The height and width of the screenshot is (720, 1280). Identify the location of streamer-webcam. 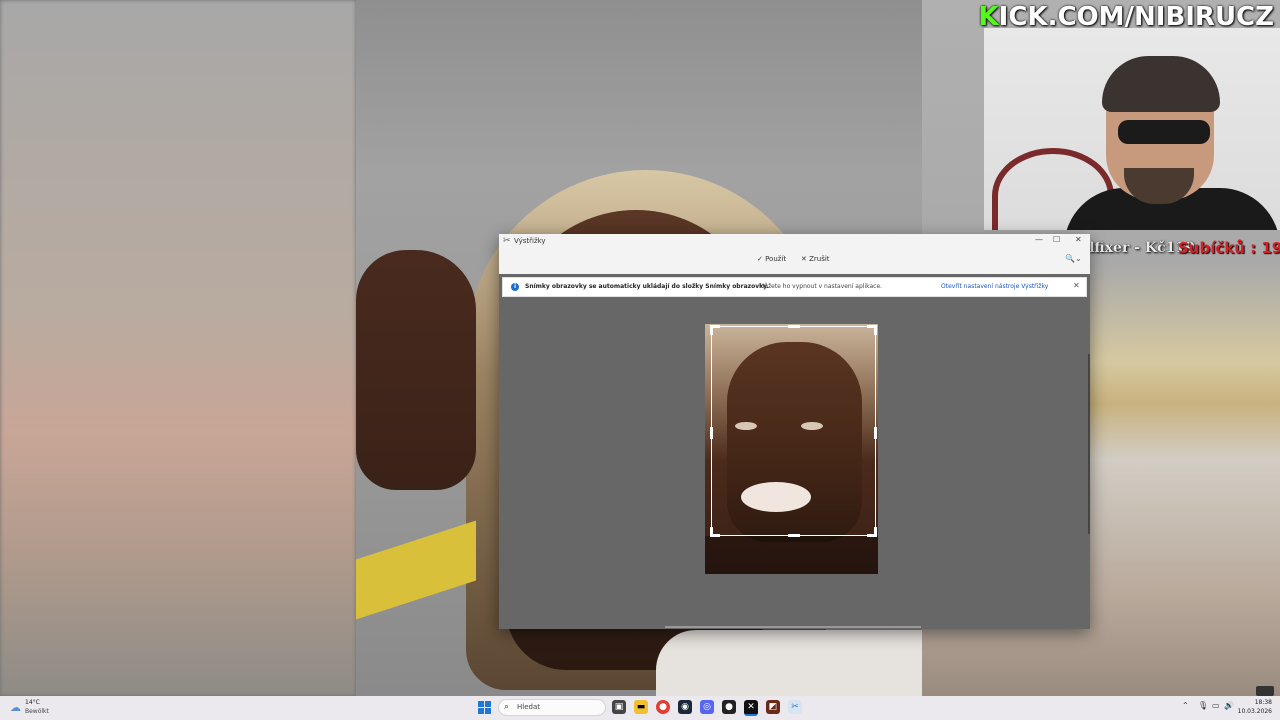
(1132, 129).